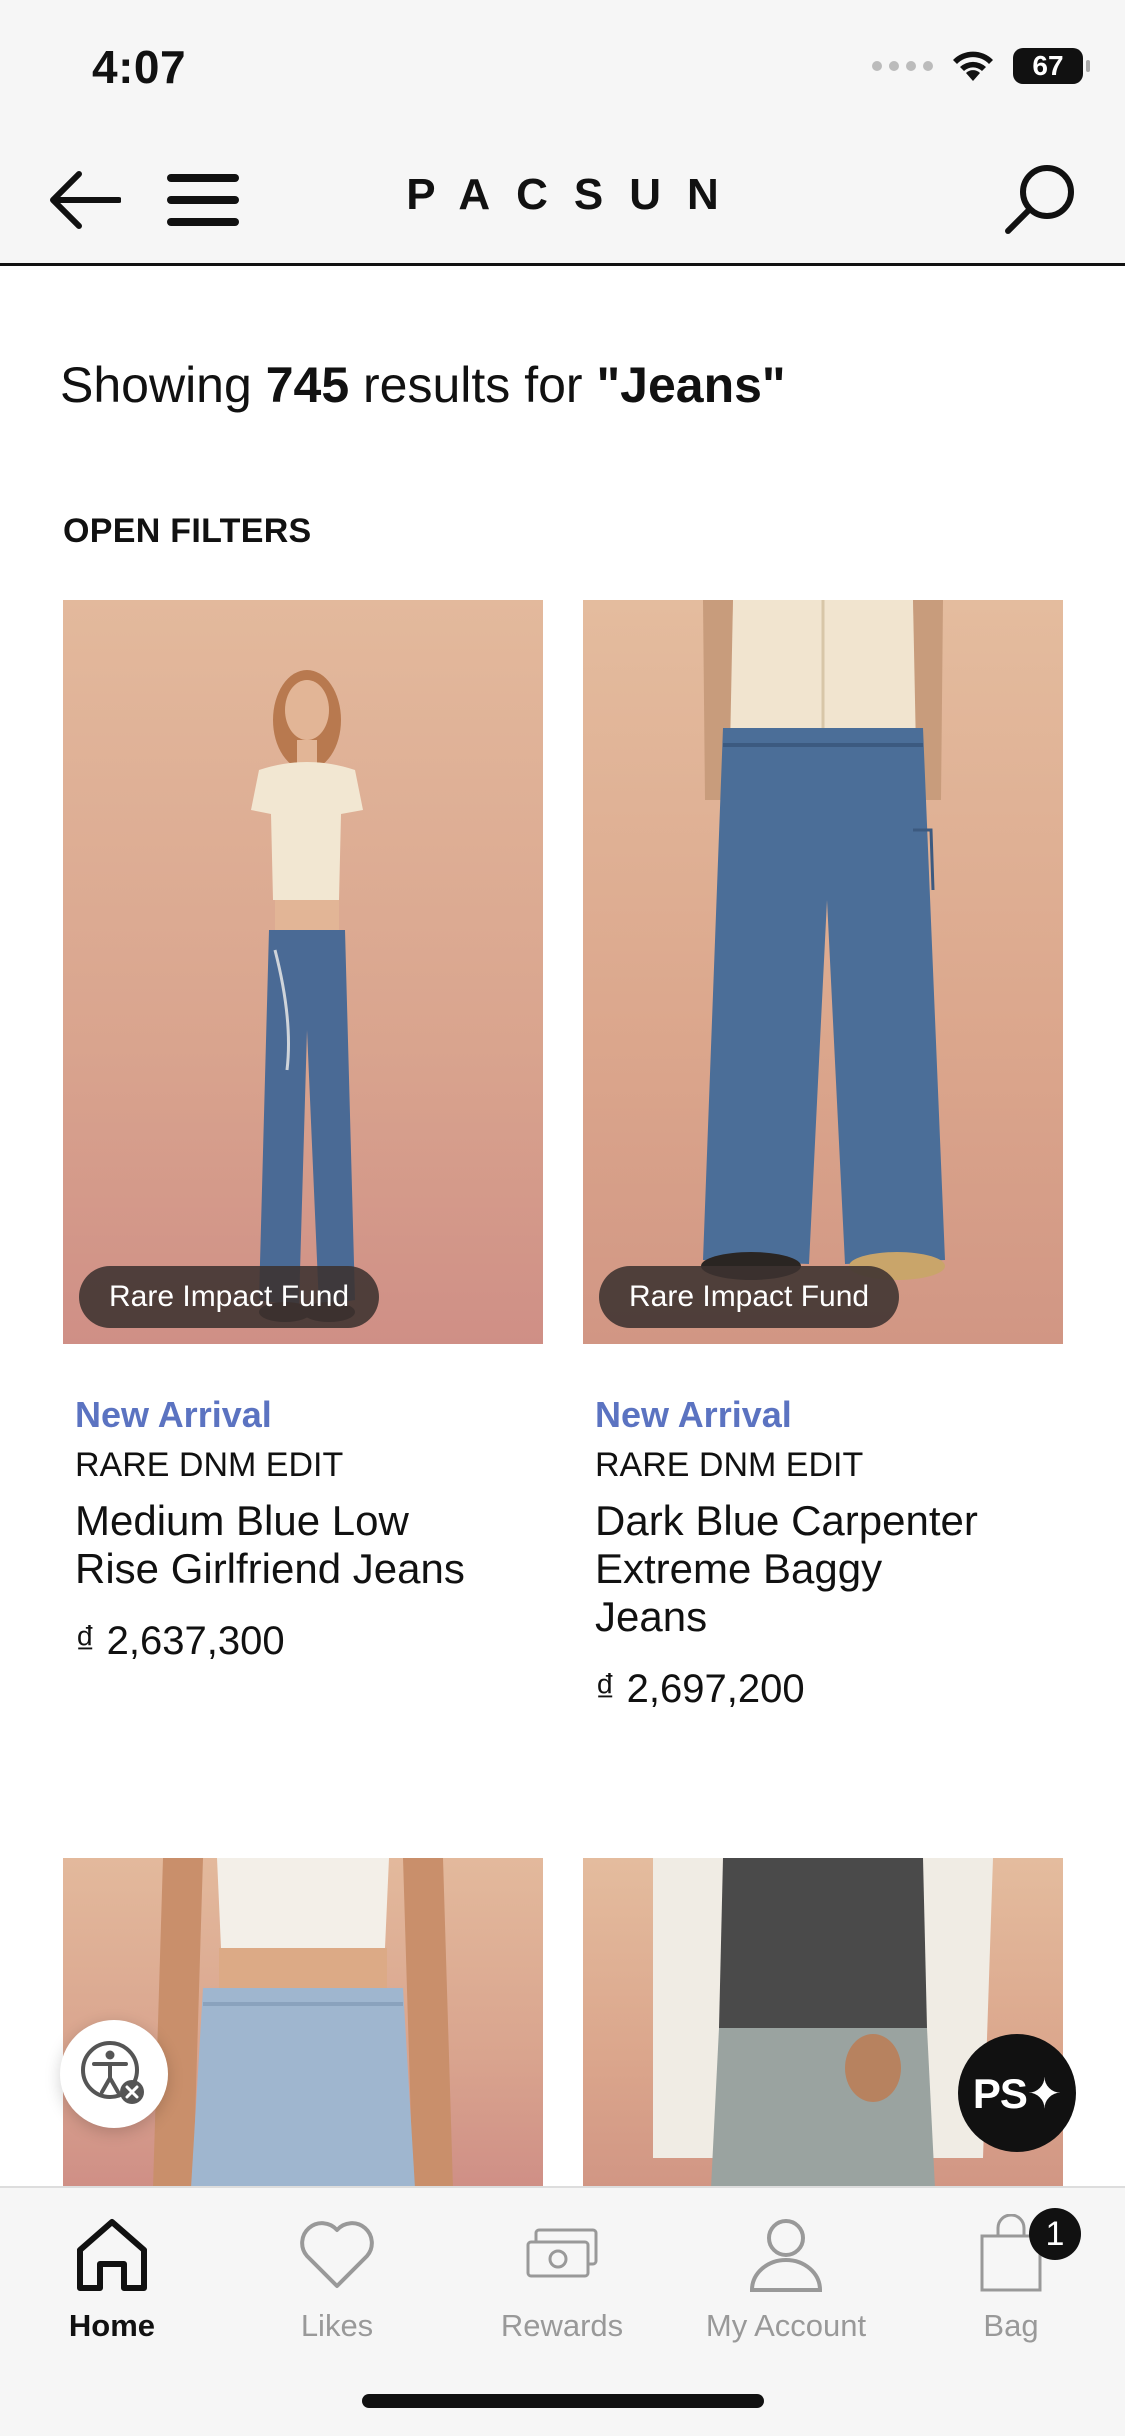 The image size is (1125, 2436). Describe the element at coordinates (793, 1569) in the screenshot. I see `product-name: Dark Blue Carpenter Extreme Baggy Jeans` at that location.